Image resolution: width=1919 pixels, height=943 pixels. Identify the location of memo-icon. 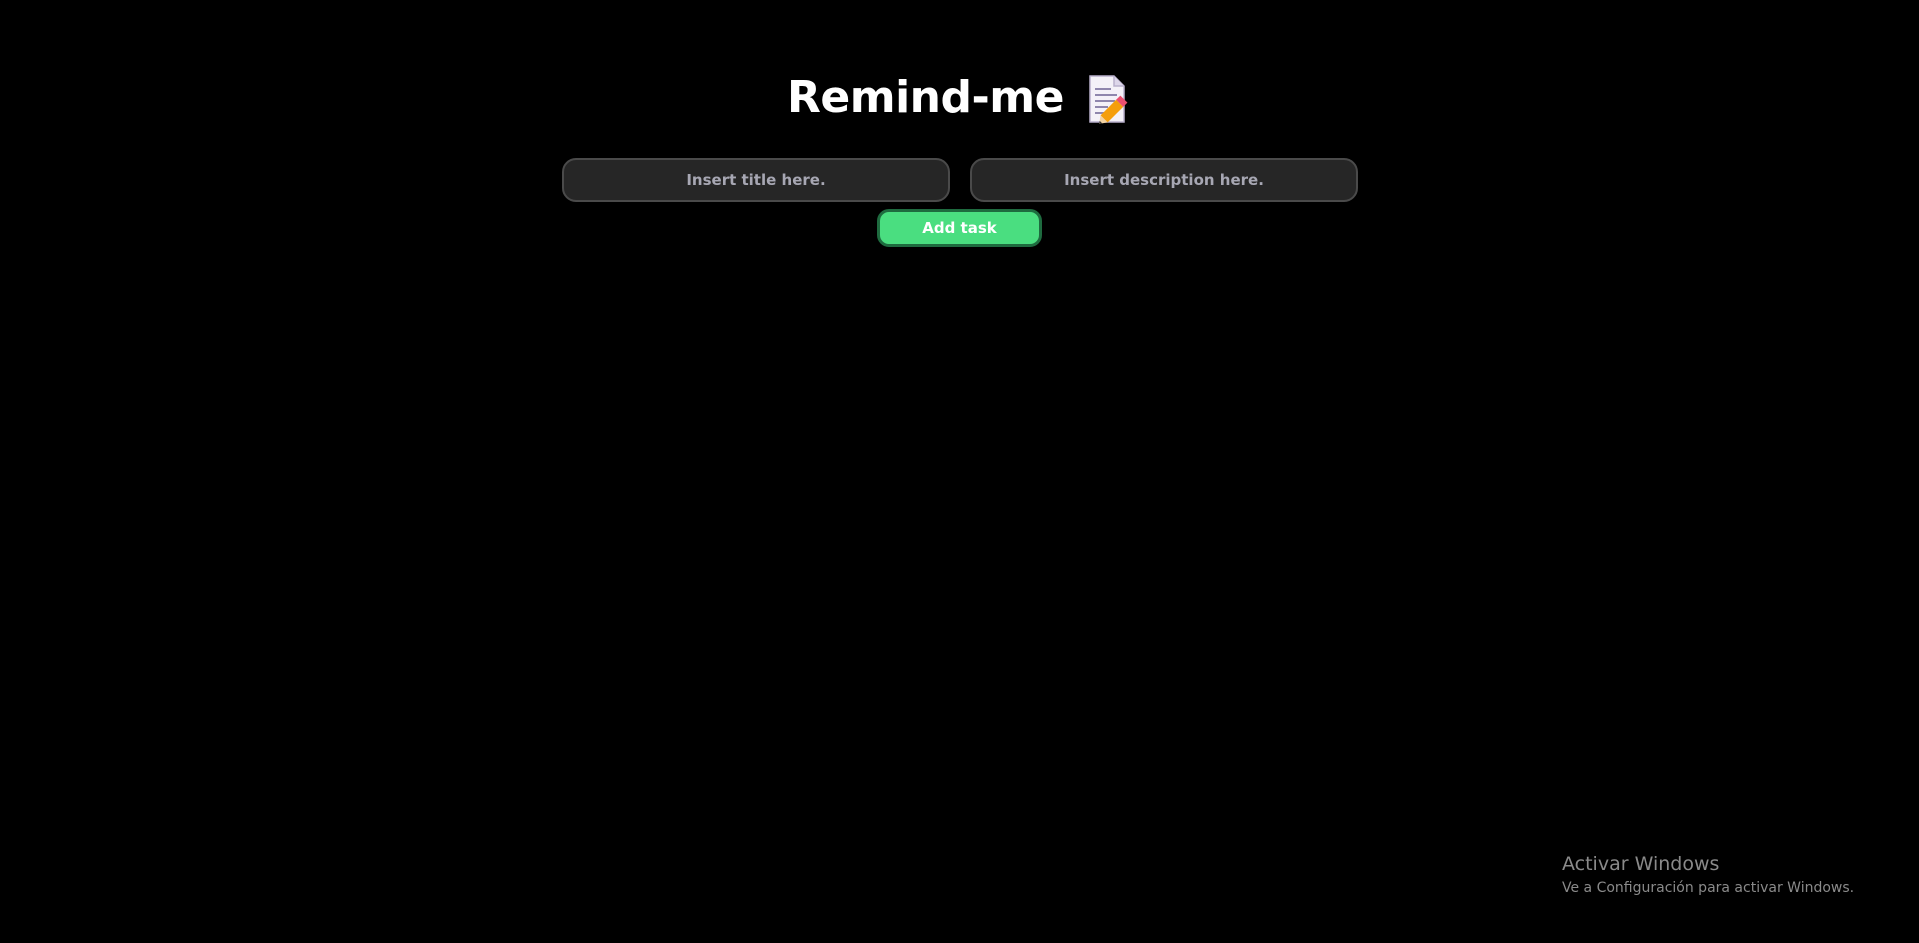
(1109, 99).